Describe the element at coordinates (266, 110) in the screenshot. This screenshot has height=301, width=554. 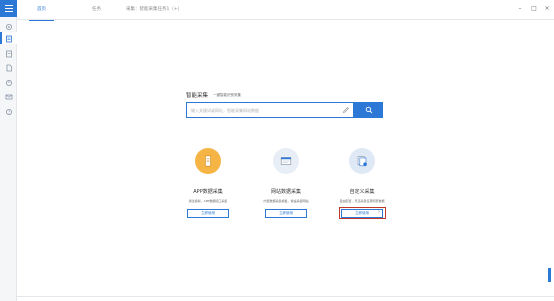
I see `search-input` at that location.